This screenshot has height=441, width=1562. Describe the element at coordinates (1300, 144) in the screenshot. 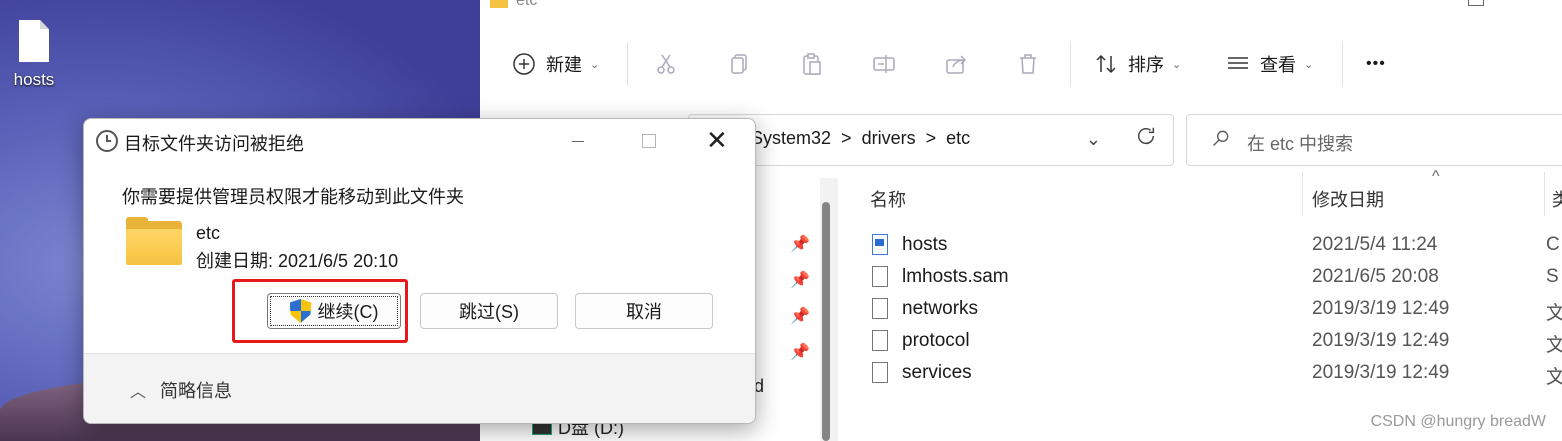

I see `search-placeholder: 在 etc 中搜索` at that location.